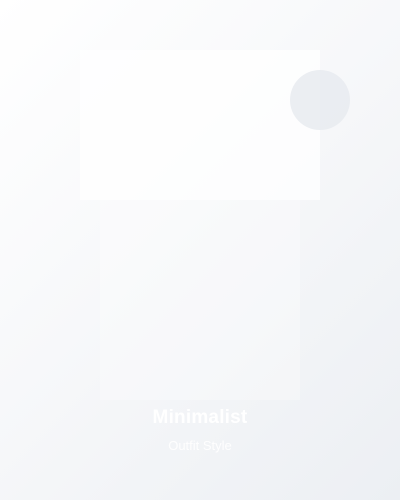 This screenshot has height=500, width=400. I want to click on card-subtitle: Outfit Style, so click(200, 445).